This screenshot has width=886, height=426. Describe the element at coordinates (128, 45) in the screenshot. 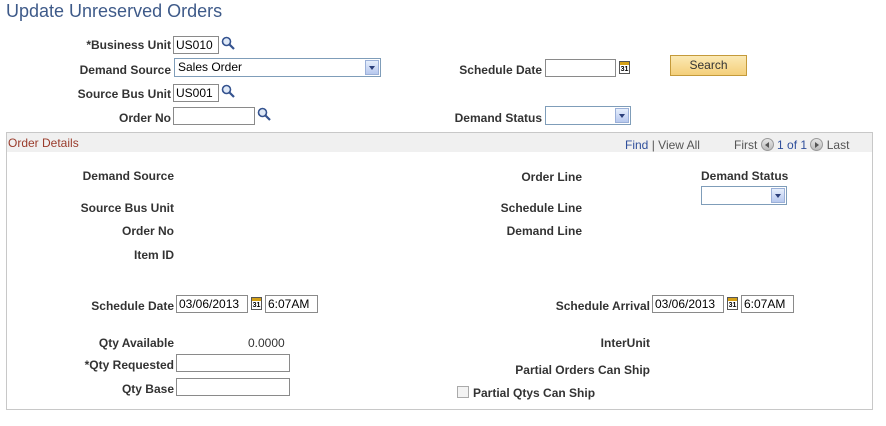

I see `business-unit-label: *Business Unit` at that location.